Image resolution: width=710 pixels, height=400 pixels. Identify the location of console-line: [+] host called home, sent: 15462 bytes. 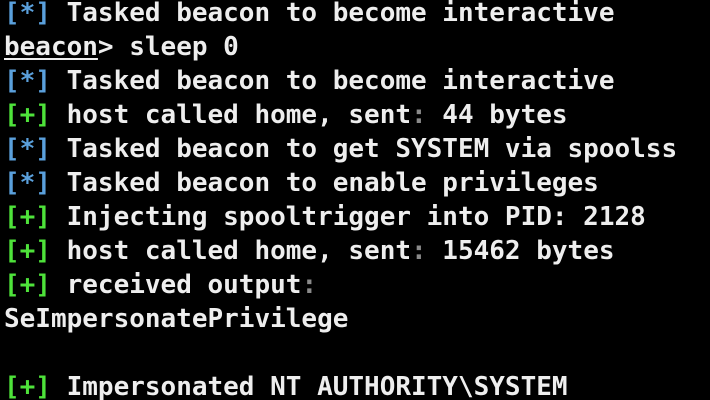
(357, 251).